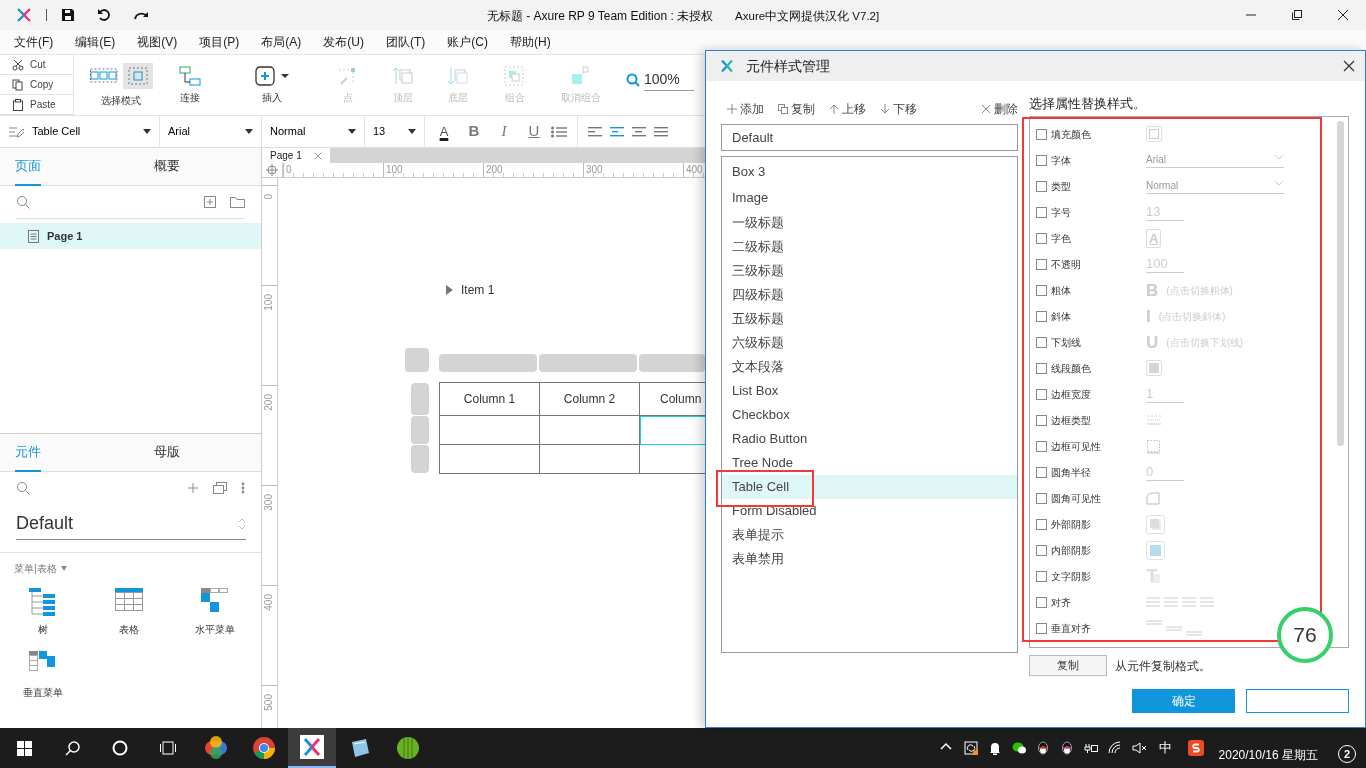 The image size is (1366, 768). What do you see at coordinates (661, 132) in the screenshot?
I see `align-justify-icon` at bounding box center [661, 132].